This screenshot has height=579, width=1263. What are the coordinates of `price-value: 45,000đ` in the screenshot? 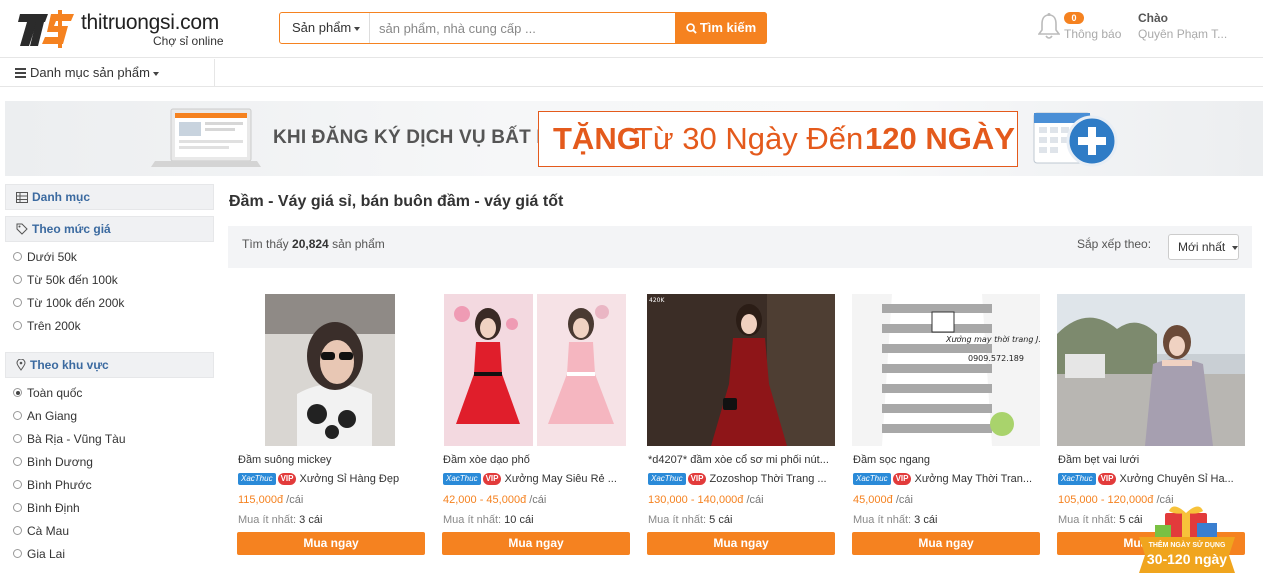 It's located at (873, 500).